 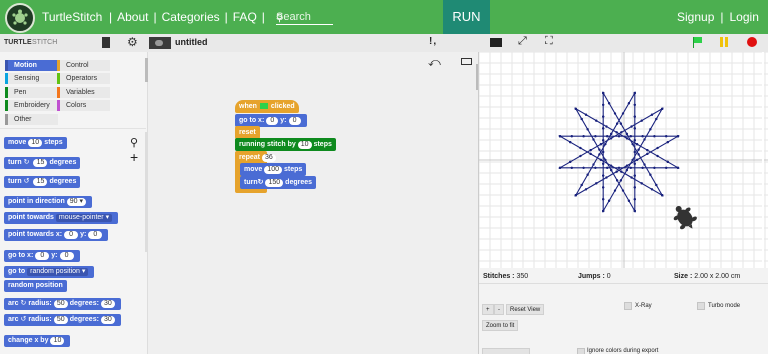 I want to click on script-running-stitch: running stitch by 10 steps, so click(x=285, y=144).